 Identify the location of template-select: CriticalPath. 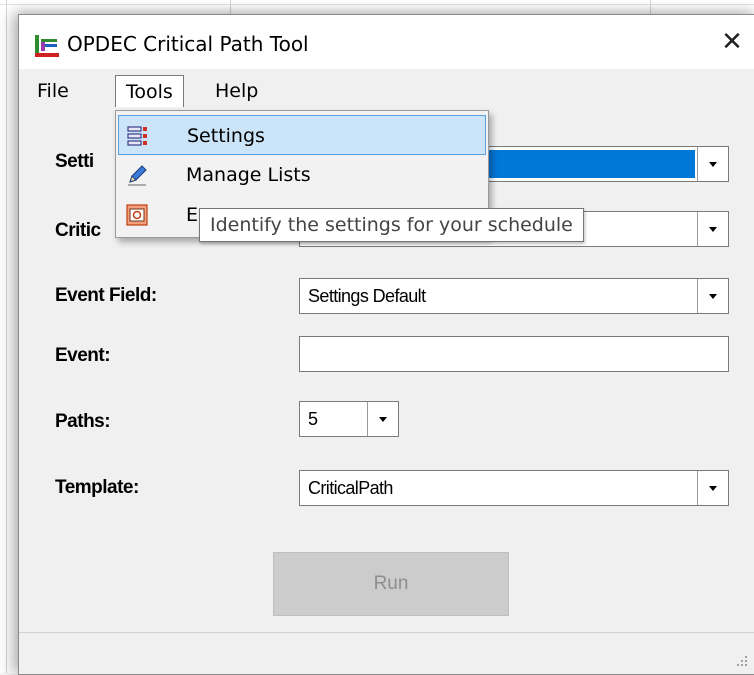
(514, 488).